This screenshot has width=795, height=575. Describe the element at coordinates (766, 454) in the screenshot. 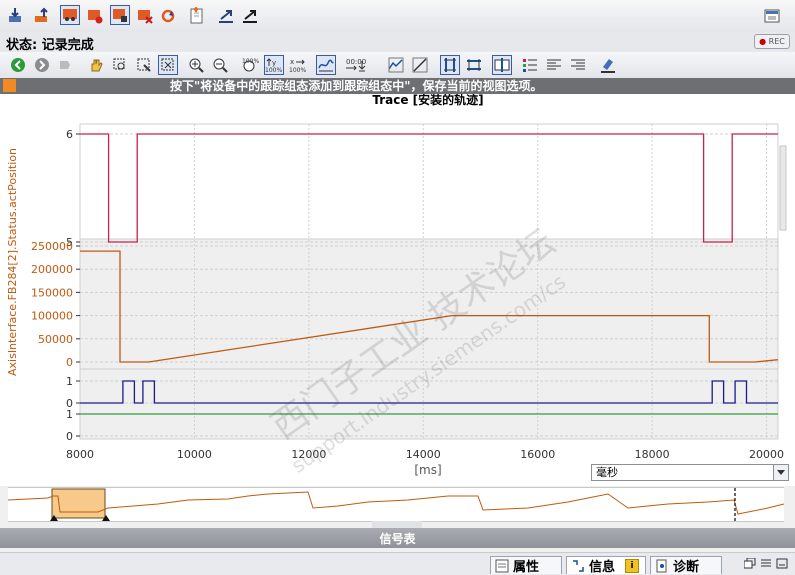

I see `x-tick-label: 20000` at that location.